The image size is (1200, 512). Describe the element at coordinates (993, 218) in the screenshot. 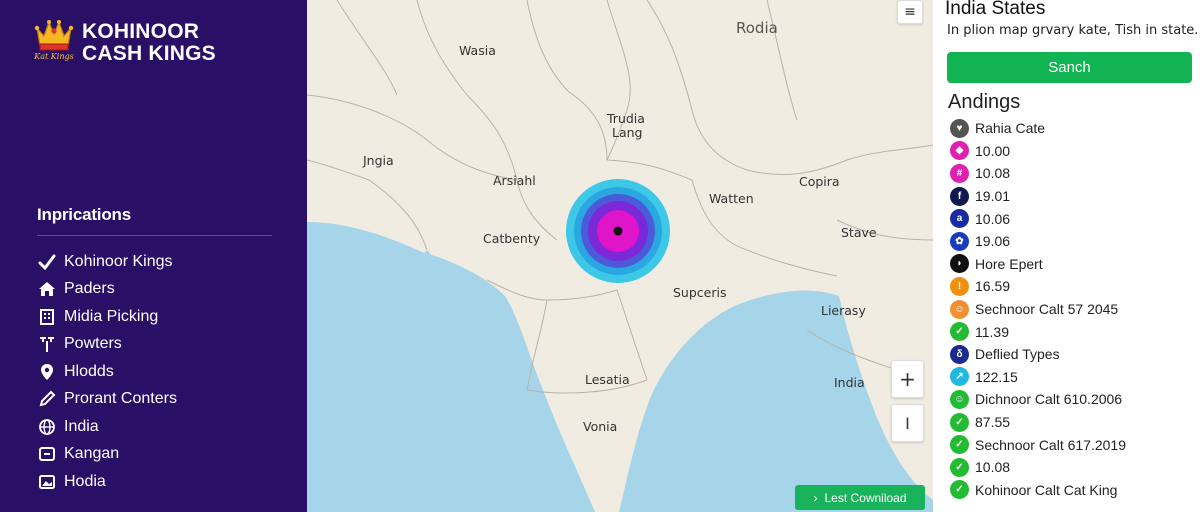

I see `finding-label: 10.06` at that location.